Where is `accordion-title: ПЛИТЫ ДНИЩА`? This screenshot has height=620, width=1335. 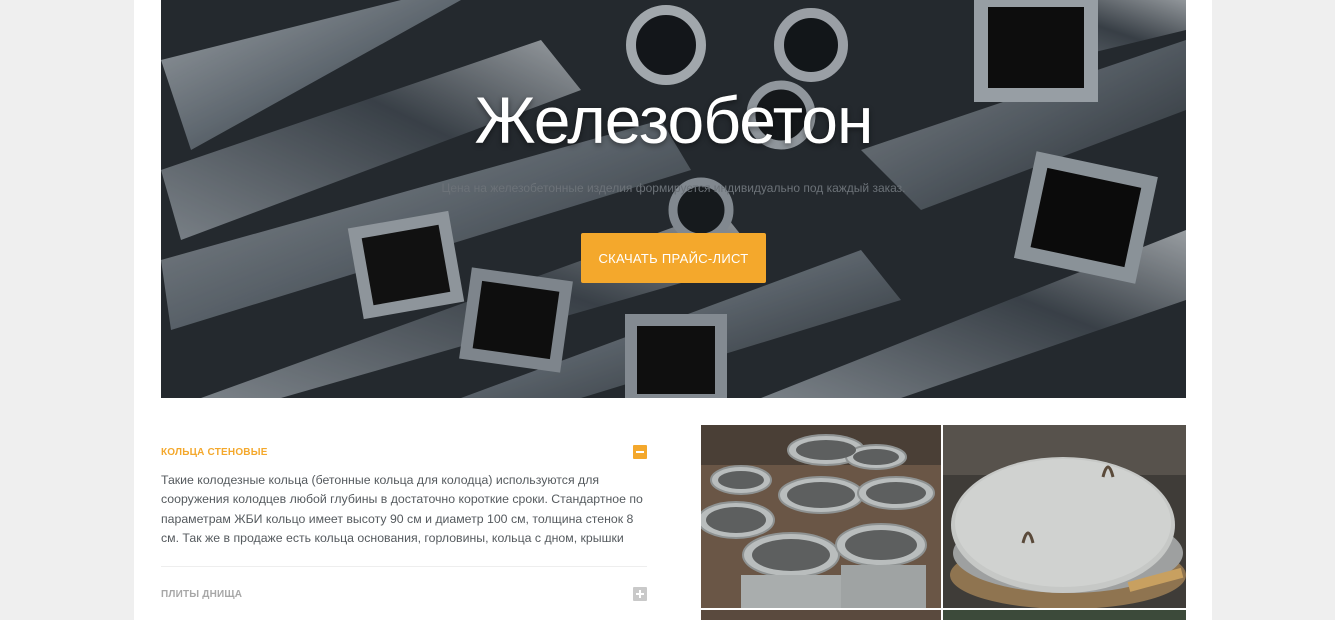
accordion-title: ПЛИТЫ ДНИЩА is located at coordinates (202, 594).